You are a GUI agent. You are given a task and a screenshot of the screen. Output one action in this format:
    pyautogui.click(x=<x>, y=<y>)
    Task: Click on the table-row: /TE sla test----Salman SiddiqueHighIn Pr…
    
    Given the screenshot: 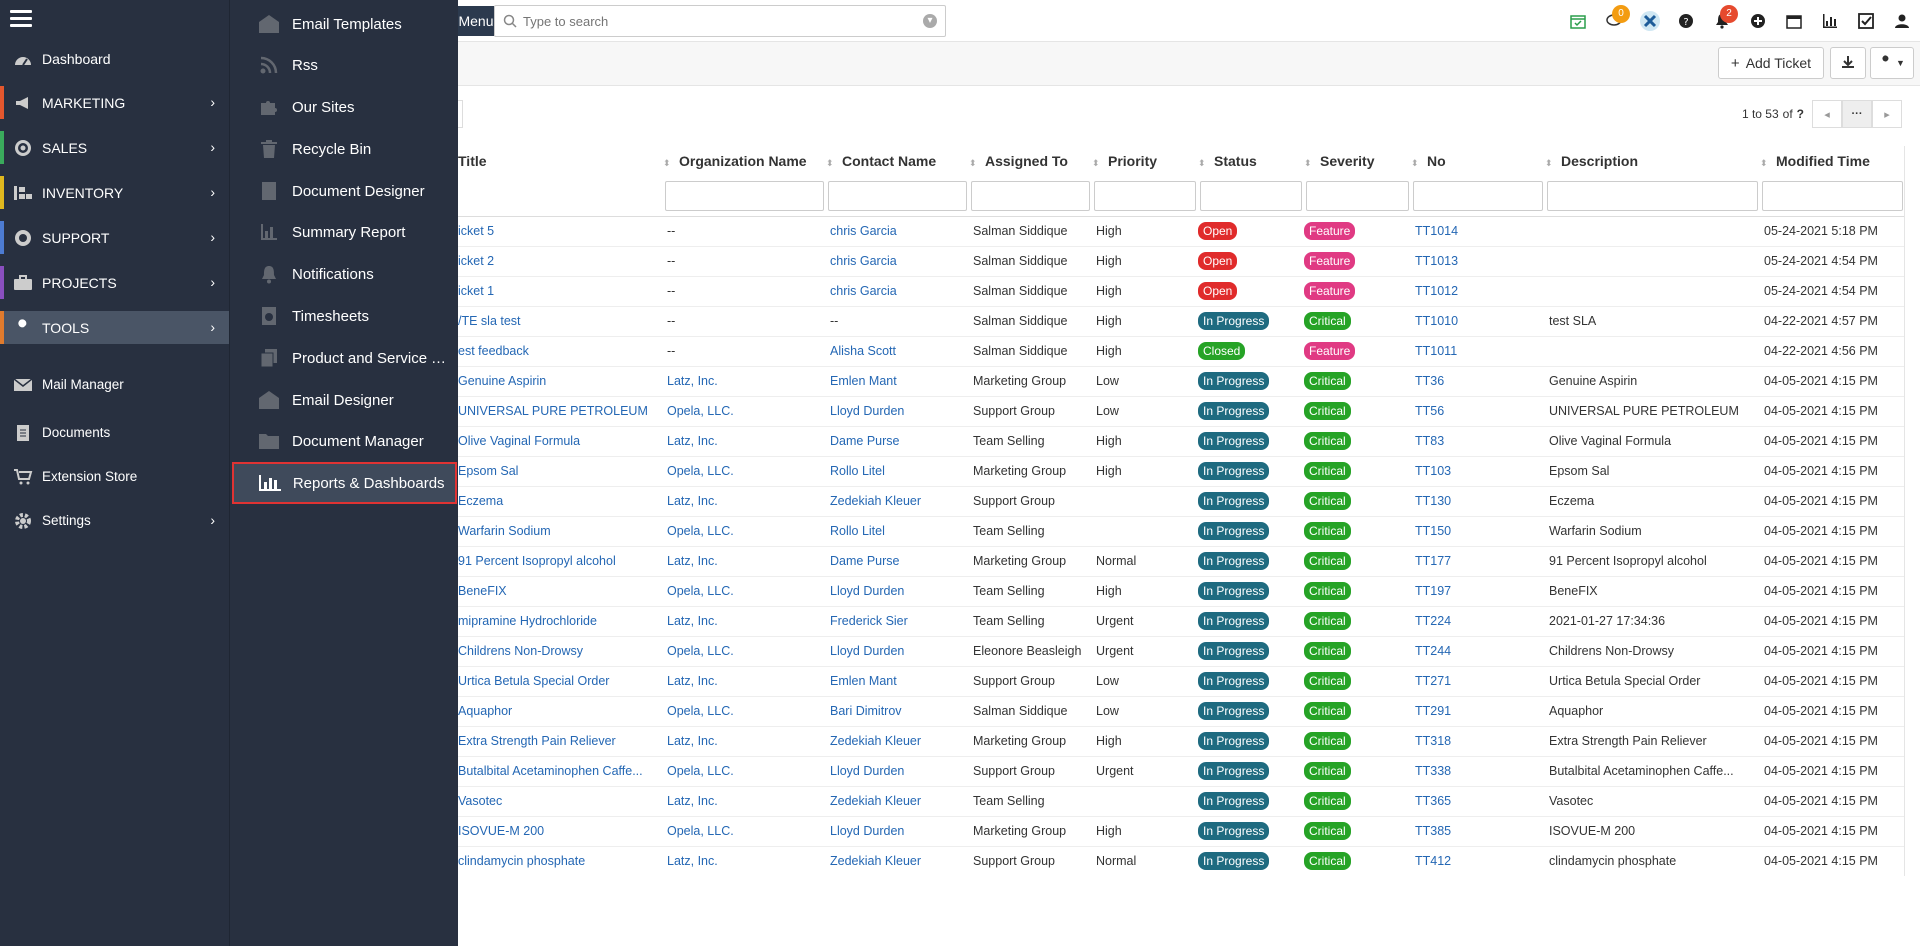 What is the action you would take?
    pyautogui.click(x=1181, y=321)
    